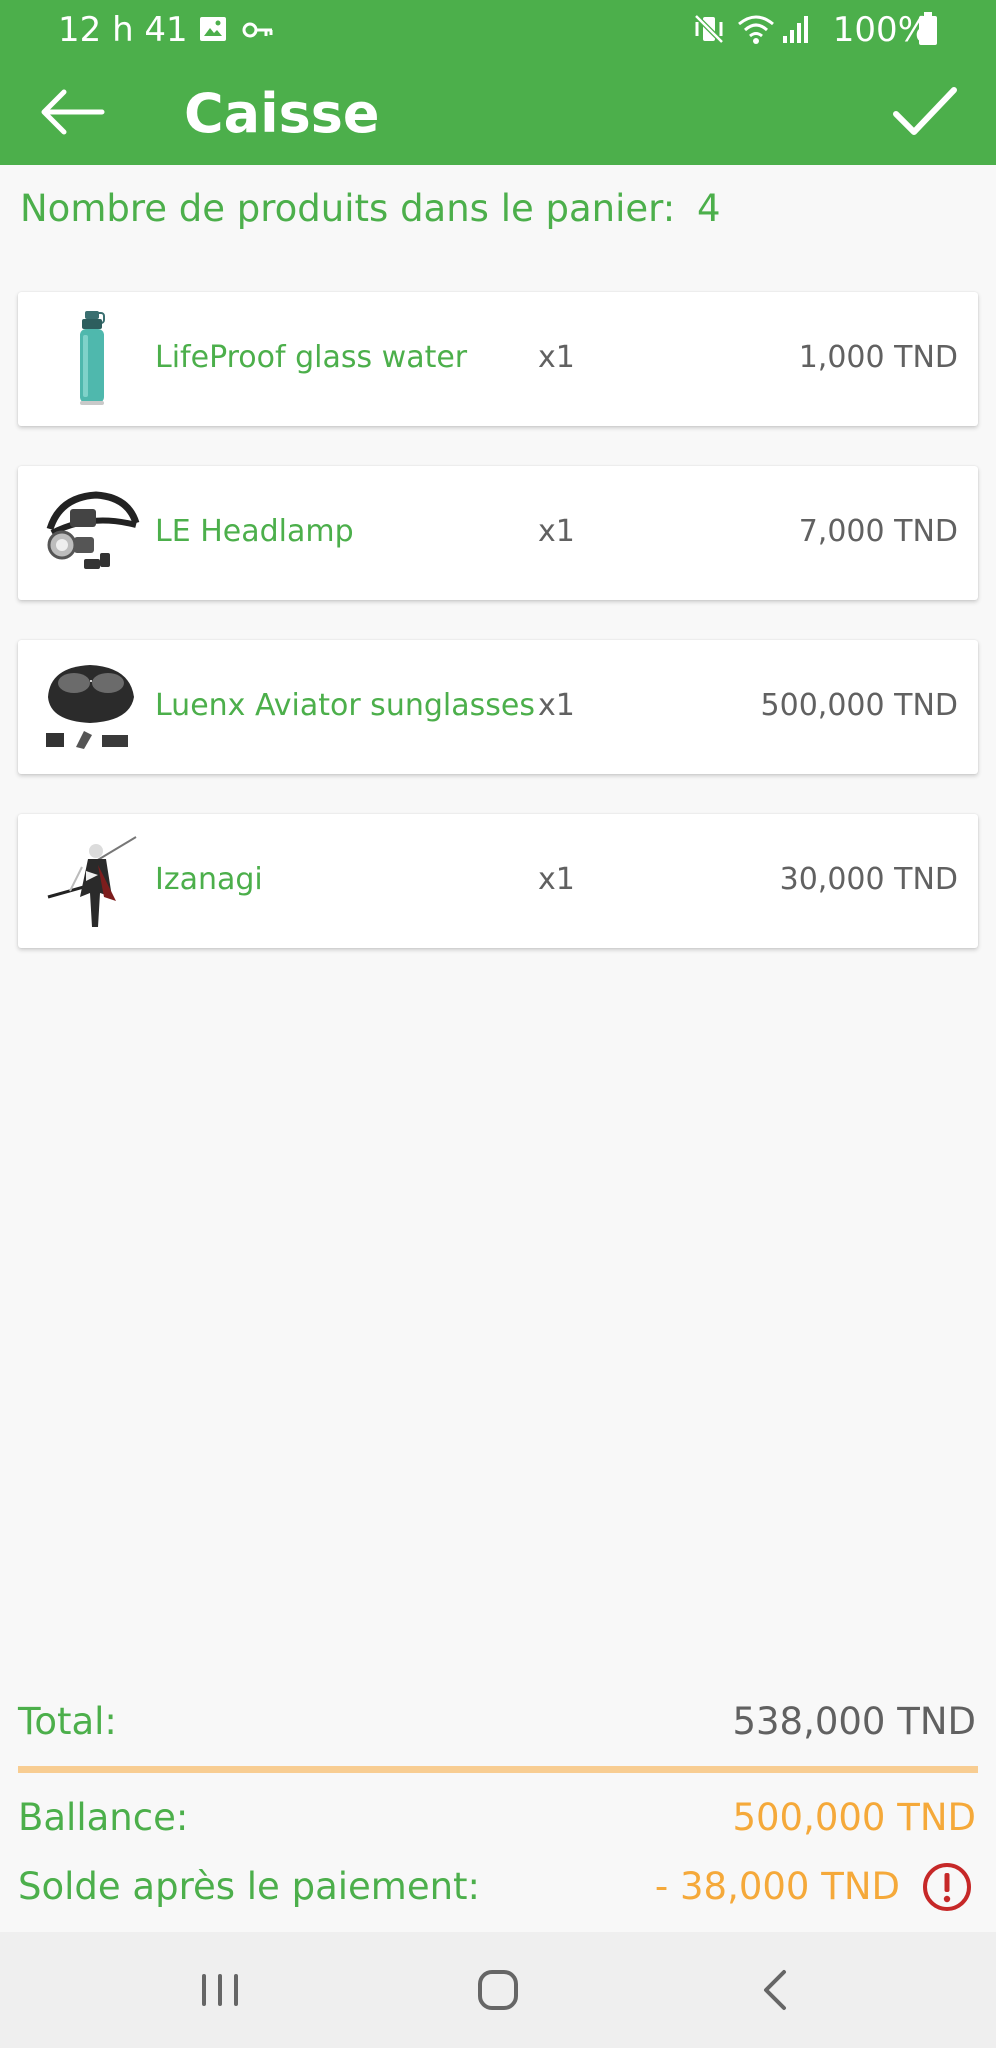 The height and width of the screenshot is (2048, 996). Describe the element at coordinates (220, 1990) in the screenshot. I see `recent-apps-icon` at that location.